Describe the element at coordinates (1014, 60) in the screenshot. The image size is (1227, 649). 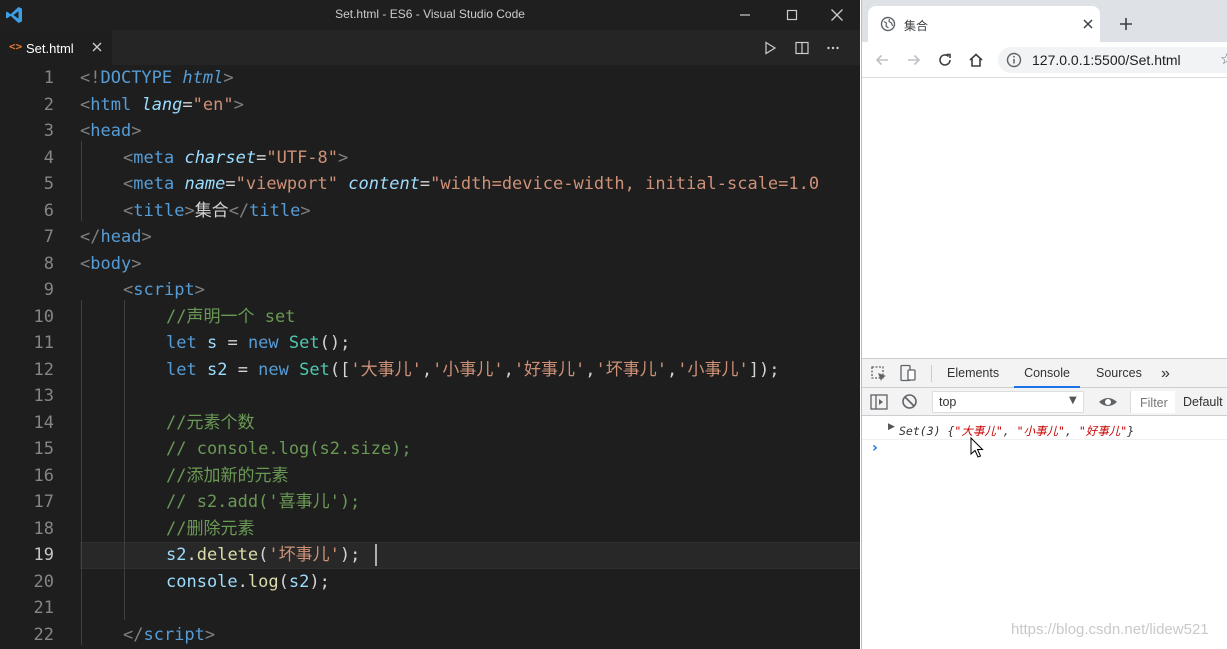
I see `info-icon` at that location.